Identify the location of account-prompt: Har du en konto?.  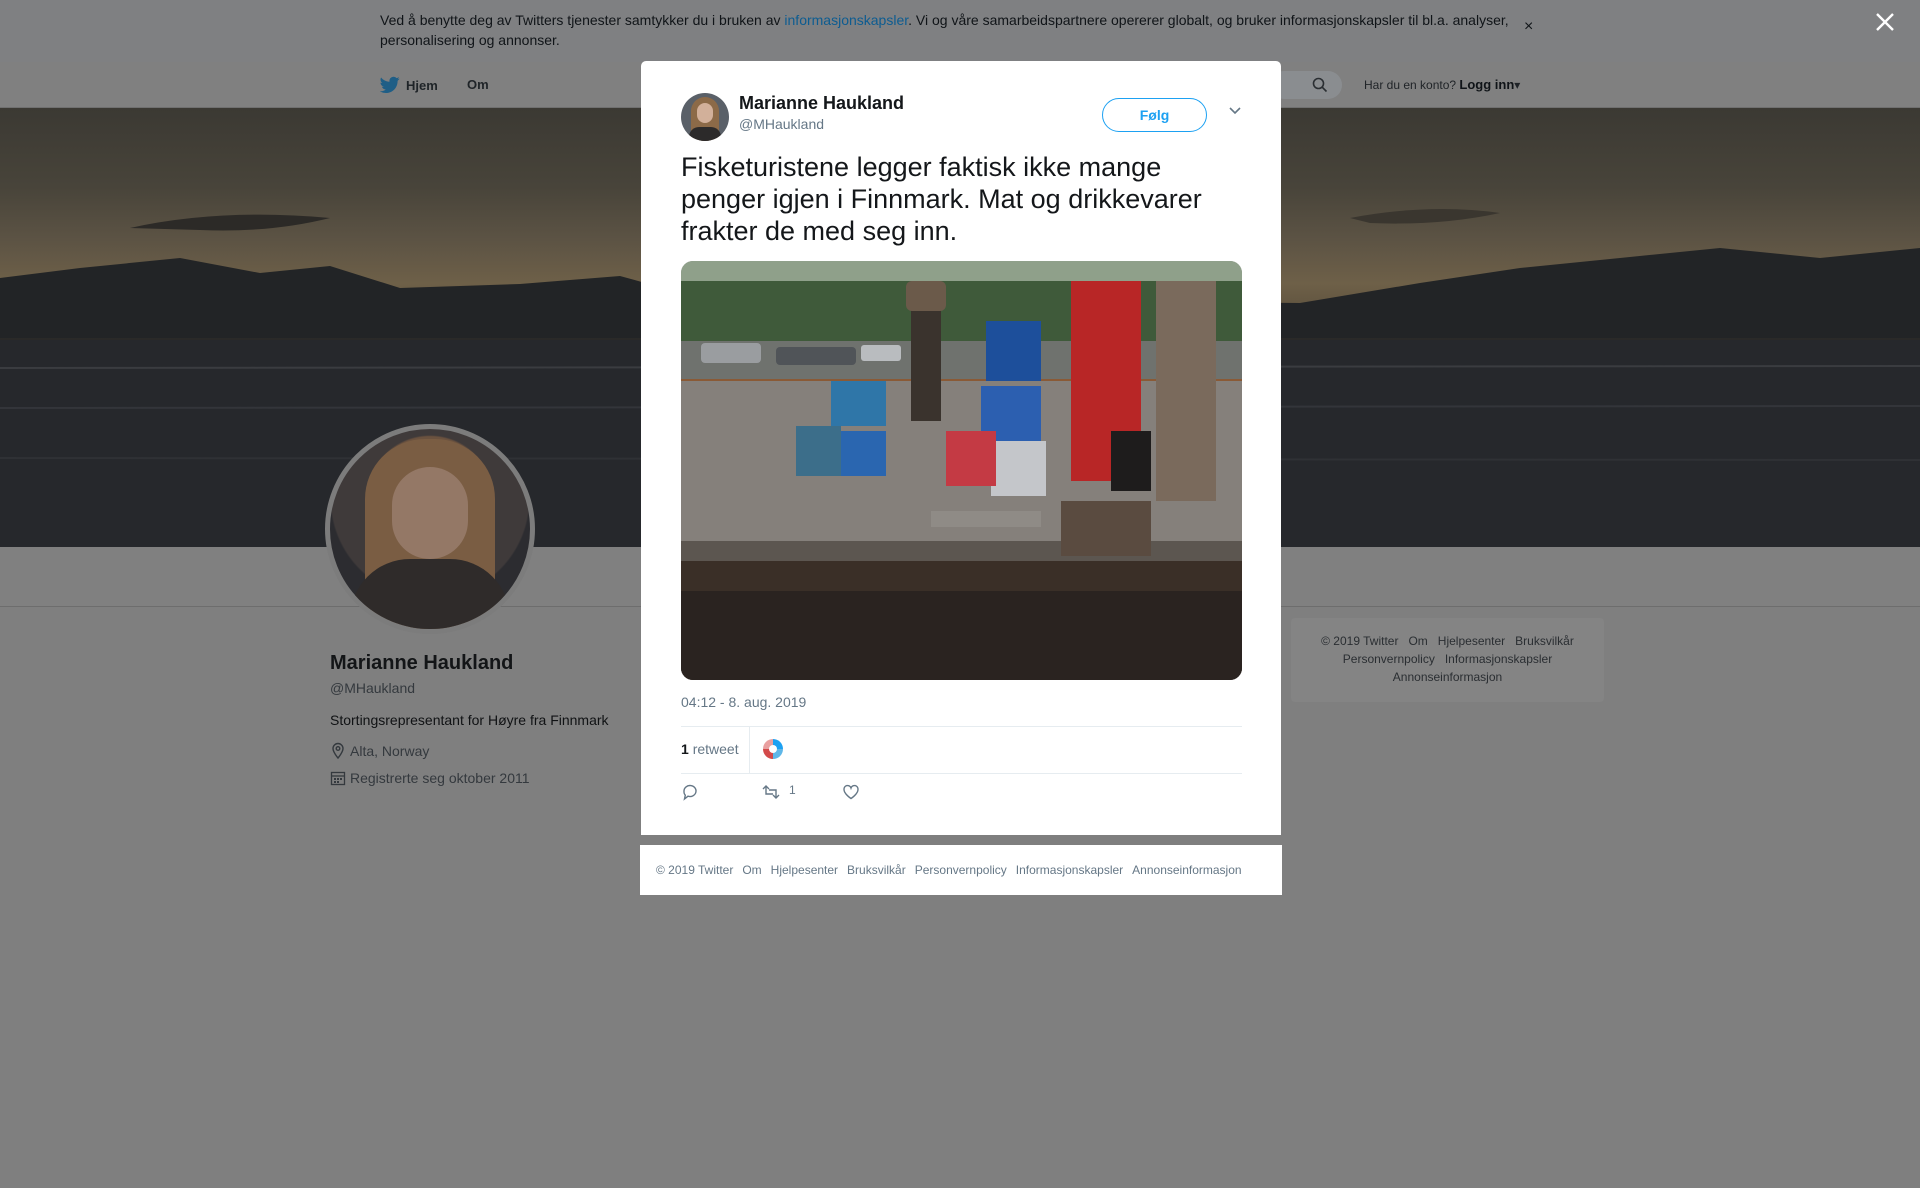
(1410, 85).